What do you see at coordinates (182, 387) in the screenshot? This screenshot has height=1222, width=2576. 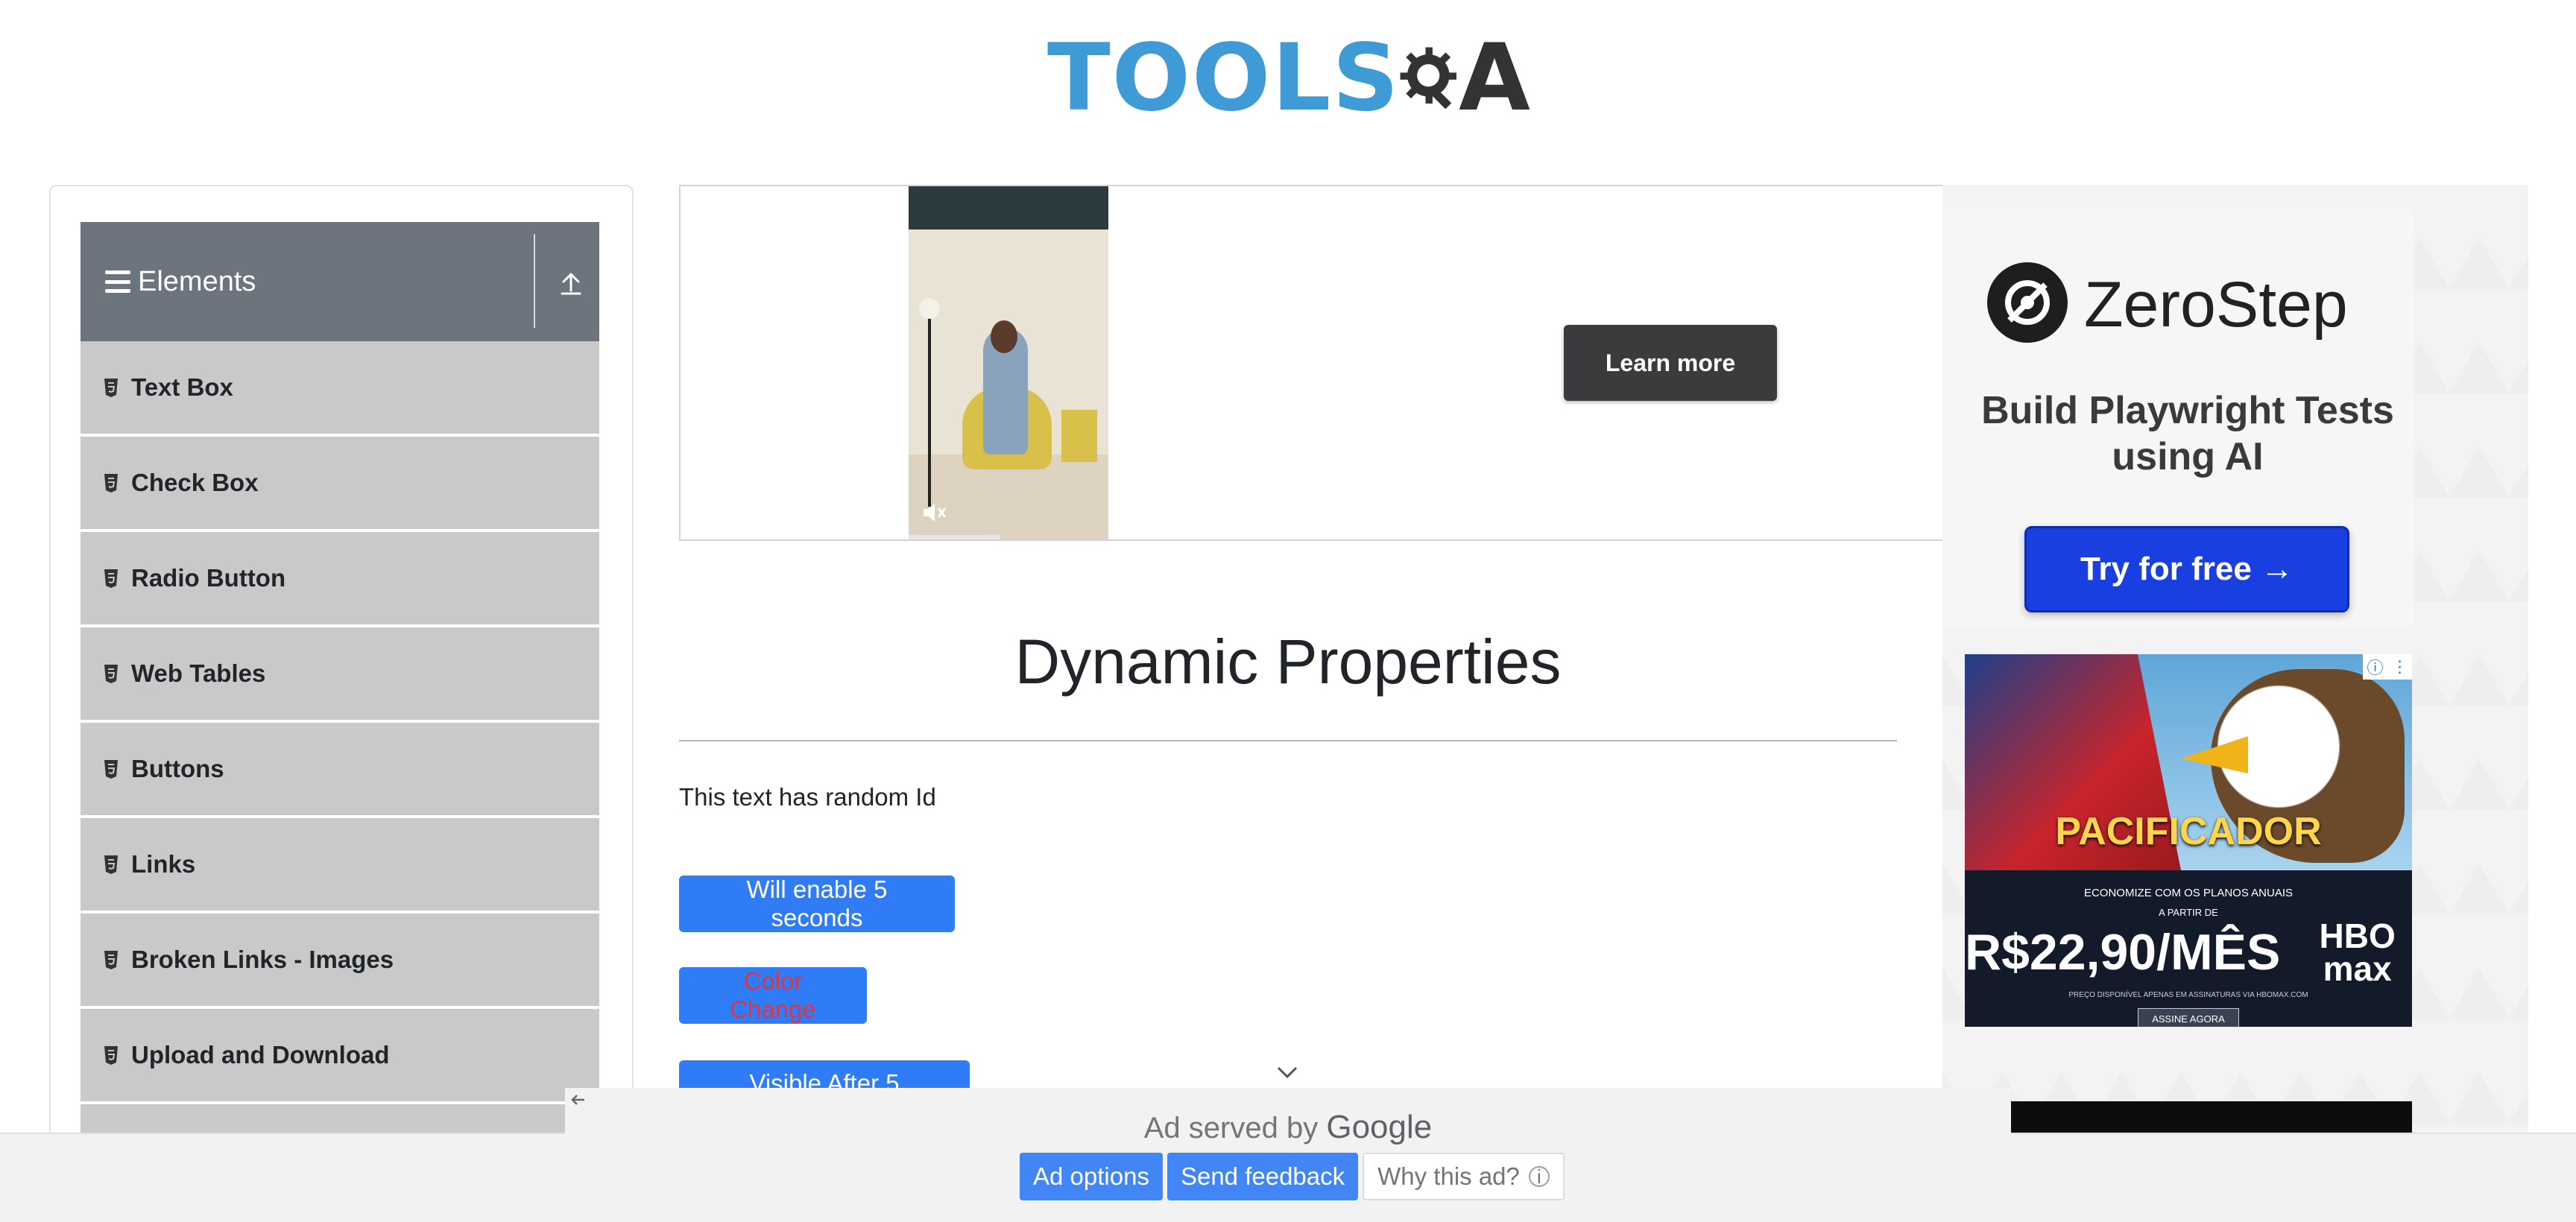 I see `sidebar-item-label: Text Box` at bounding box center [182, 387].